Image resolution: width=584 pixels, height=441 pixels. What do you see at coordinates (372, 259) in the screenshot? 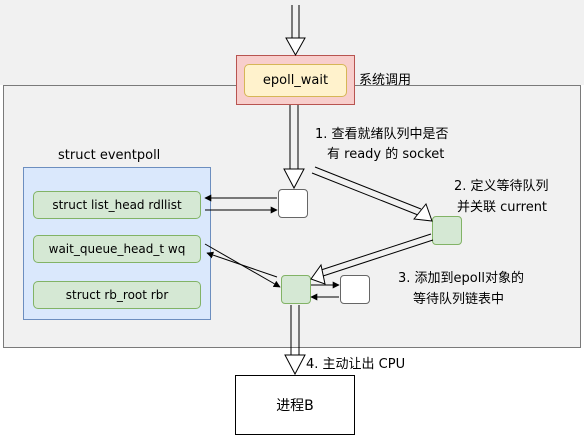
I see `arrow-to-wq-insert` at bounding box center [372, 259].